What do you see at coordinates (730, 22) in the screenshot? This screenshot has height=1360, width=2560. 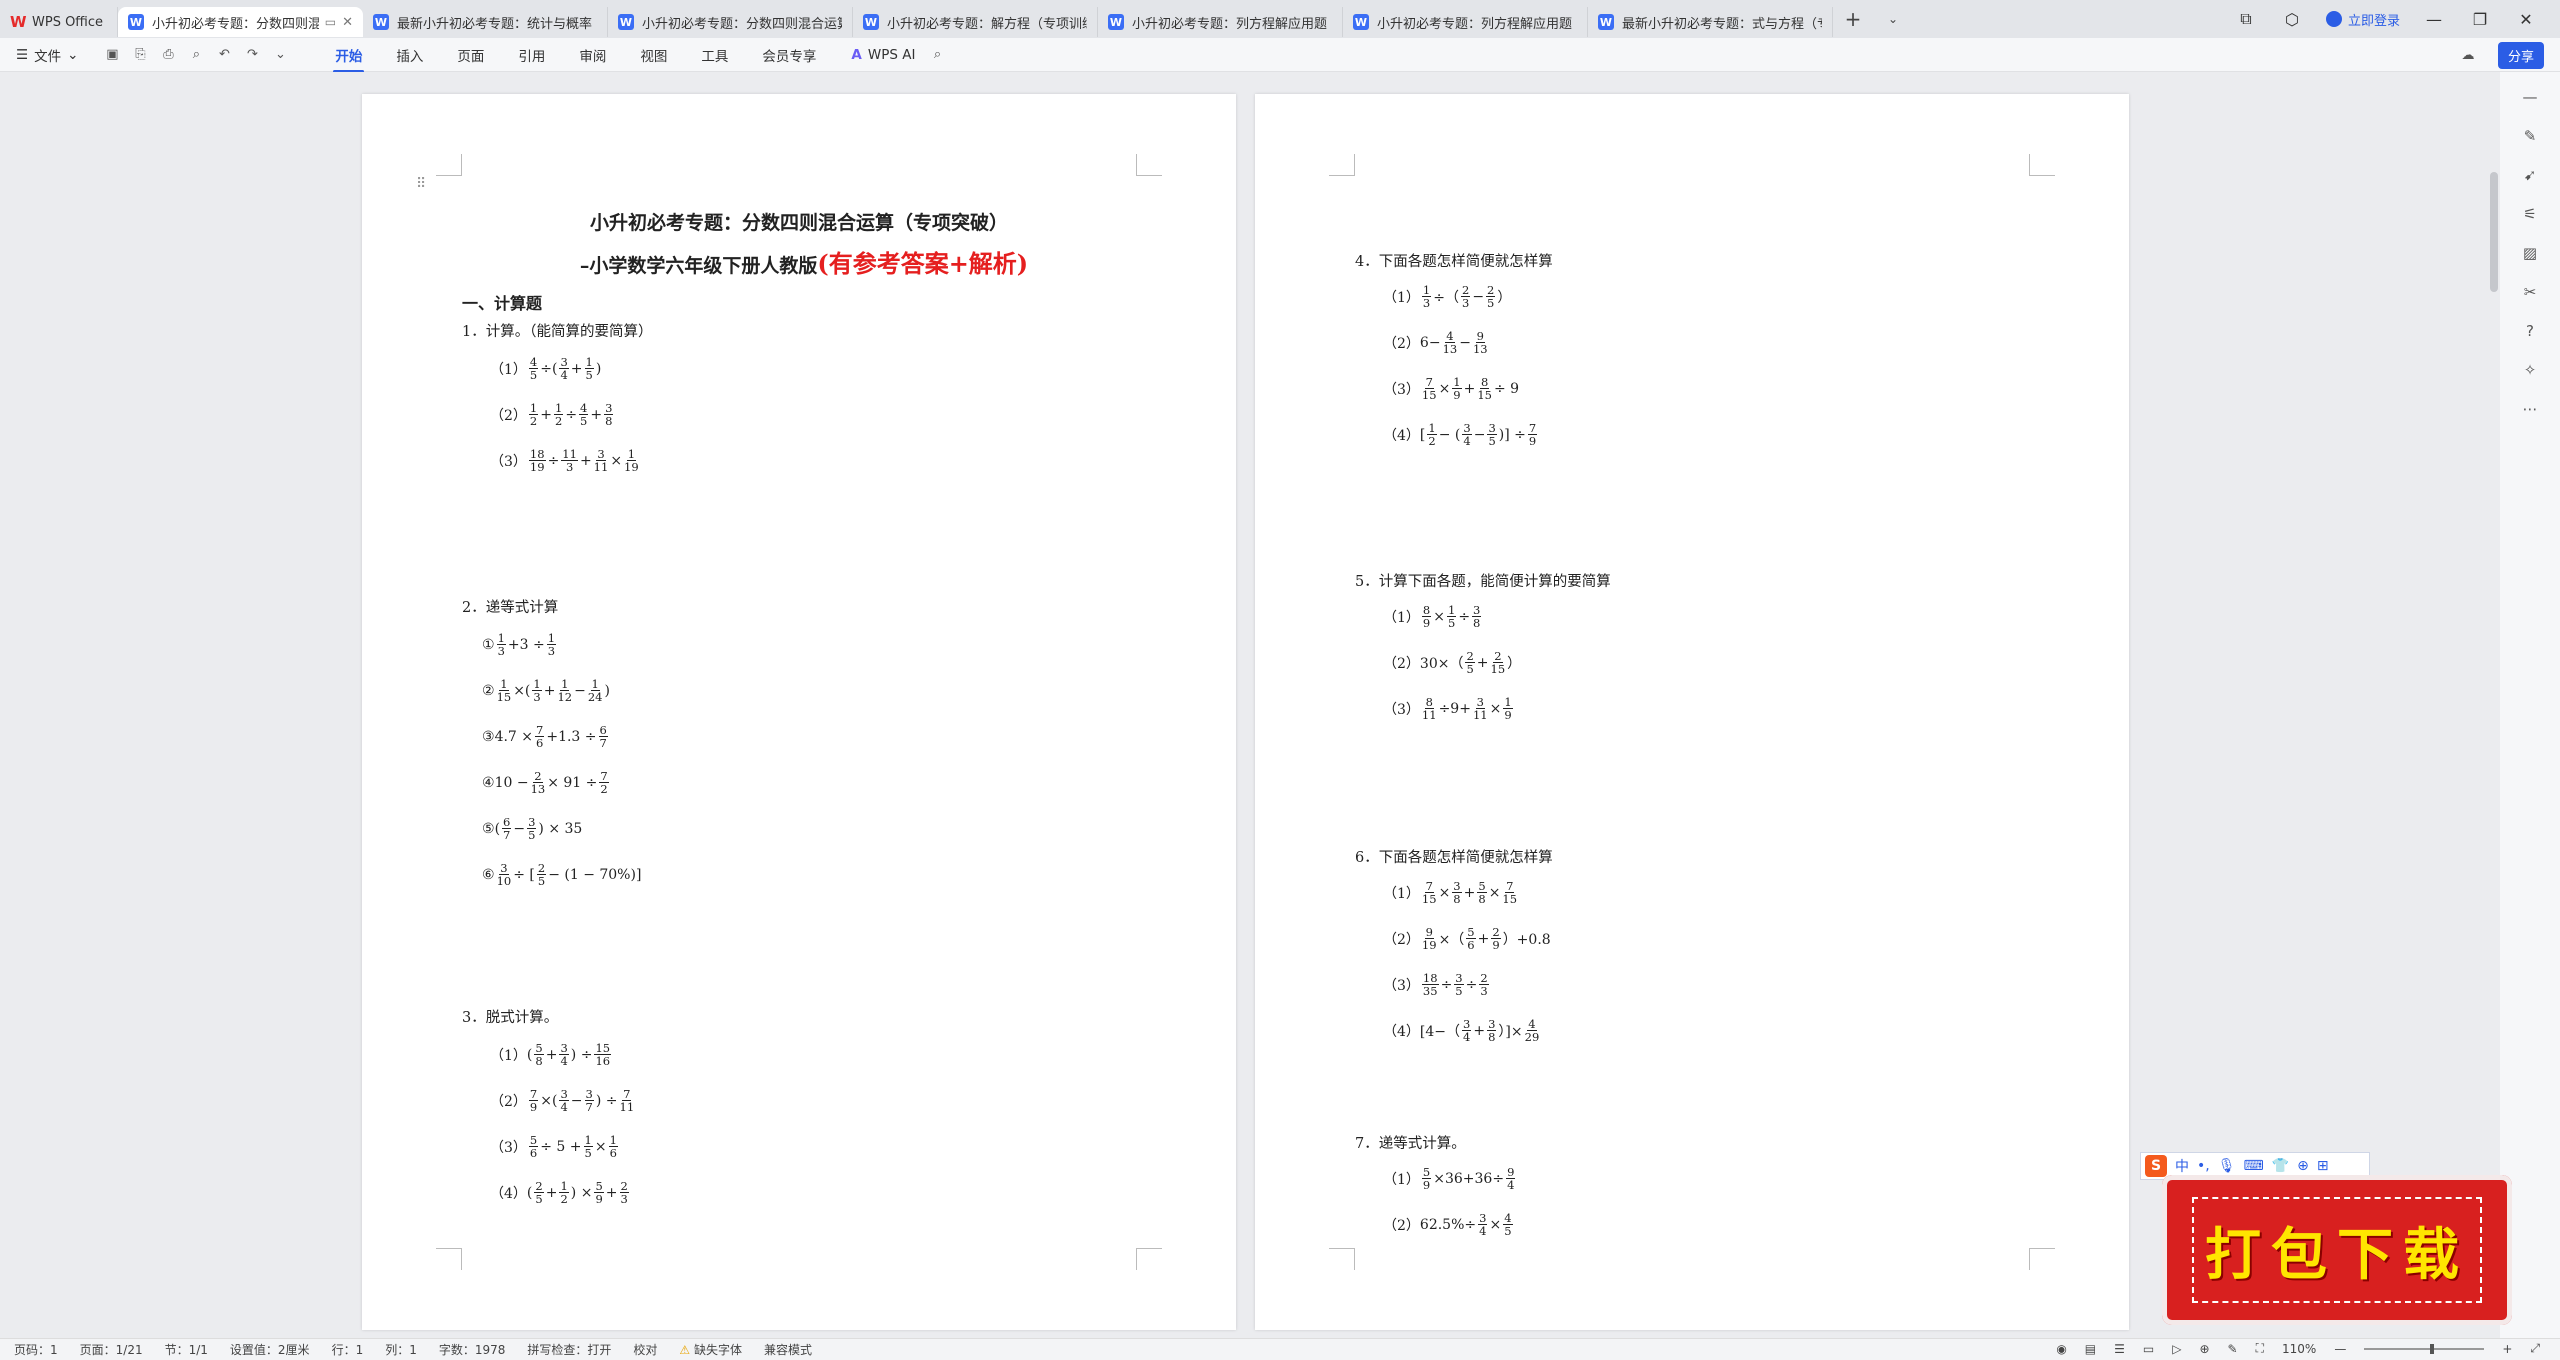 I see `tab-doc: W 小升初必考专题：分数四则混合运算` at bounding box center [730, 22].